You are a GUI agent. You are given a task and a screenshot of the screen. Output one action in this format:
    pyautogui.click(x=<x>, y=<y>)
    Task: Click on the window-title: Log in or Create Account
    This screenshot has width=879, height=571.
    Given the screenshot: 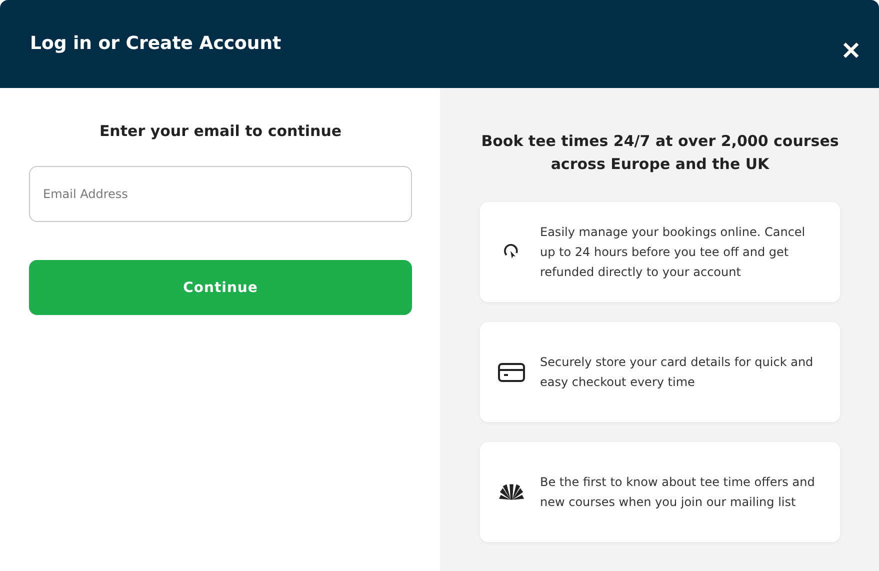 What is the action you would take?
    pyautogui.click(x=156, y=43)
    